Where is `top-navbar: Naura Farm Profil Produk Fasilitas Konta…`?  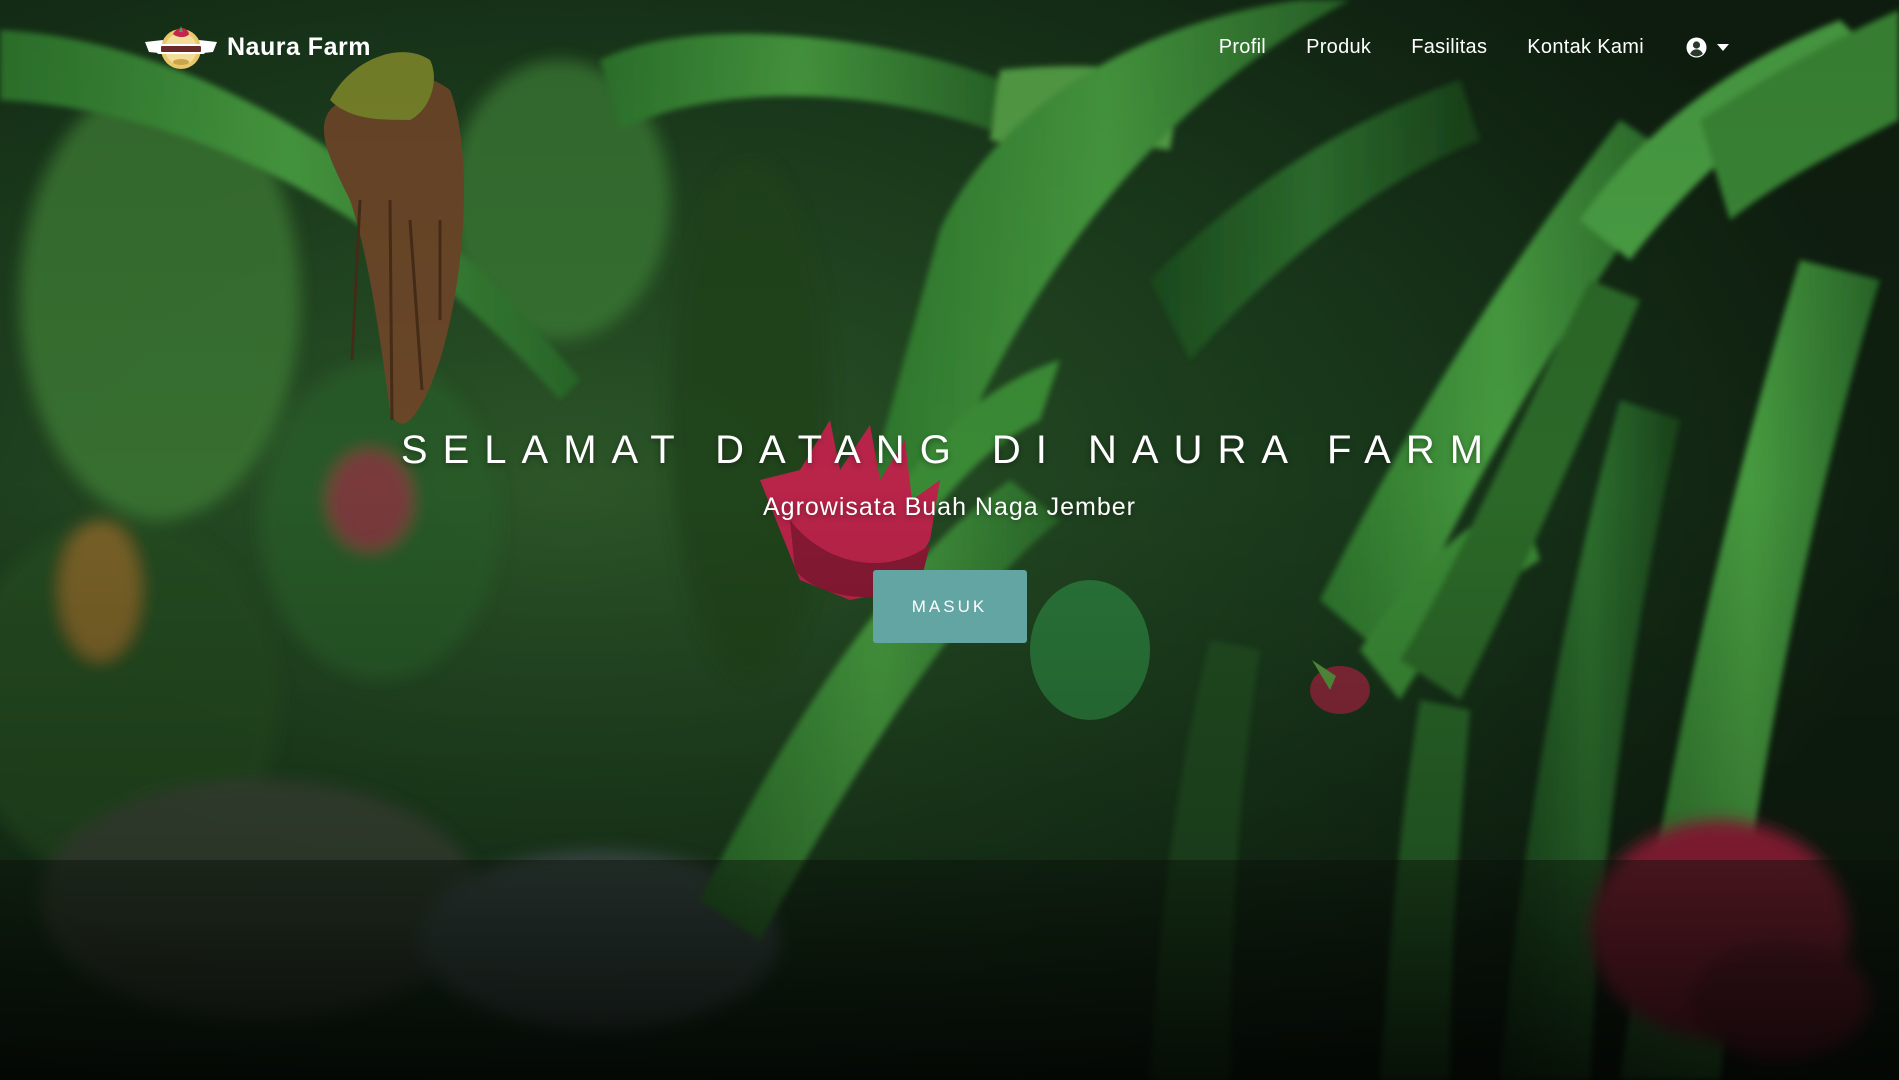
top-navbar: Naura Farm Profil Produk Fasilitas Konta… is located at coordinates (949, 48).